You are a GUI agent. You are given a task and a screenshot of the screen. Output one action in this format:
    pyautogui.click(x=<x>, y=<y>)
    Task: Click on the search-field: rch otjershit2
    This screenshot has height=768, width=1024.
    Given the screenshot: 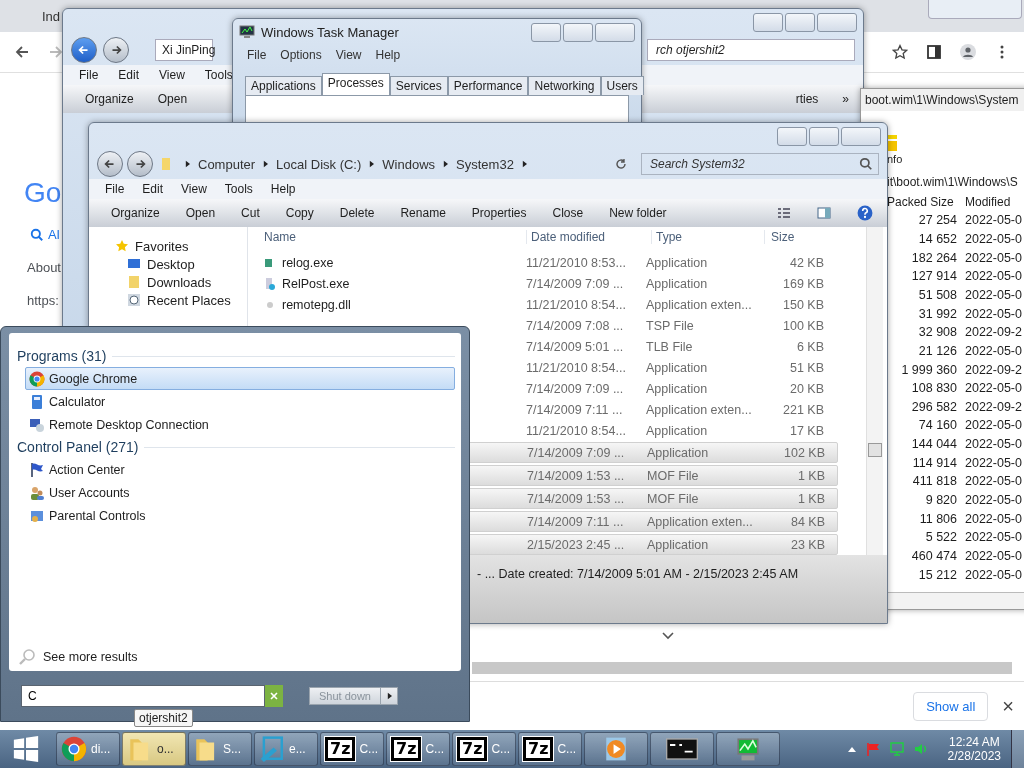 What is the action you would take?
    pyautogui.click(x=751, y=50)
    